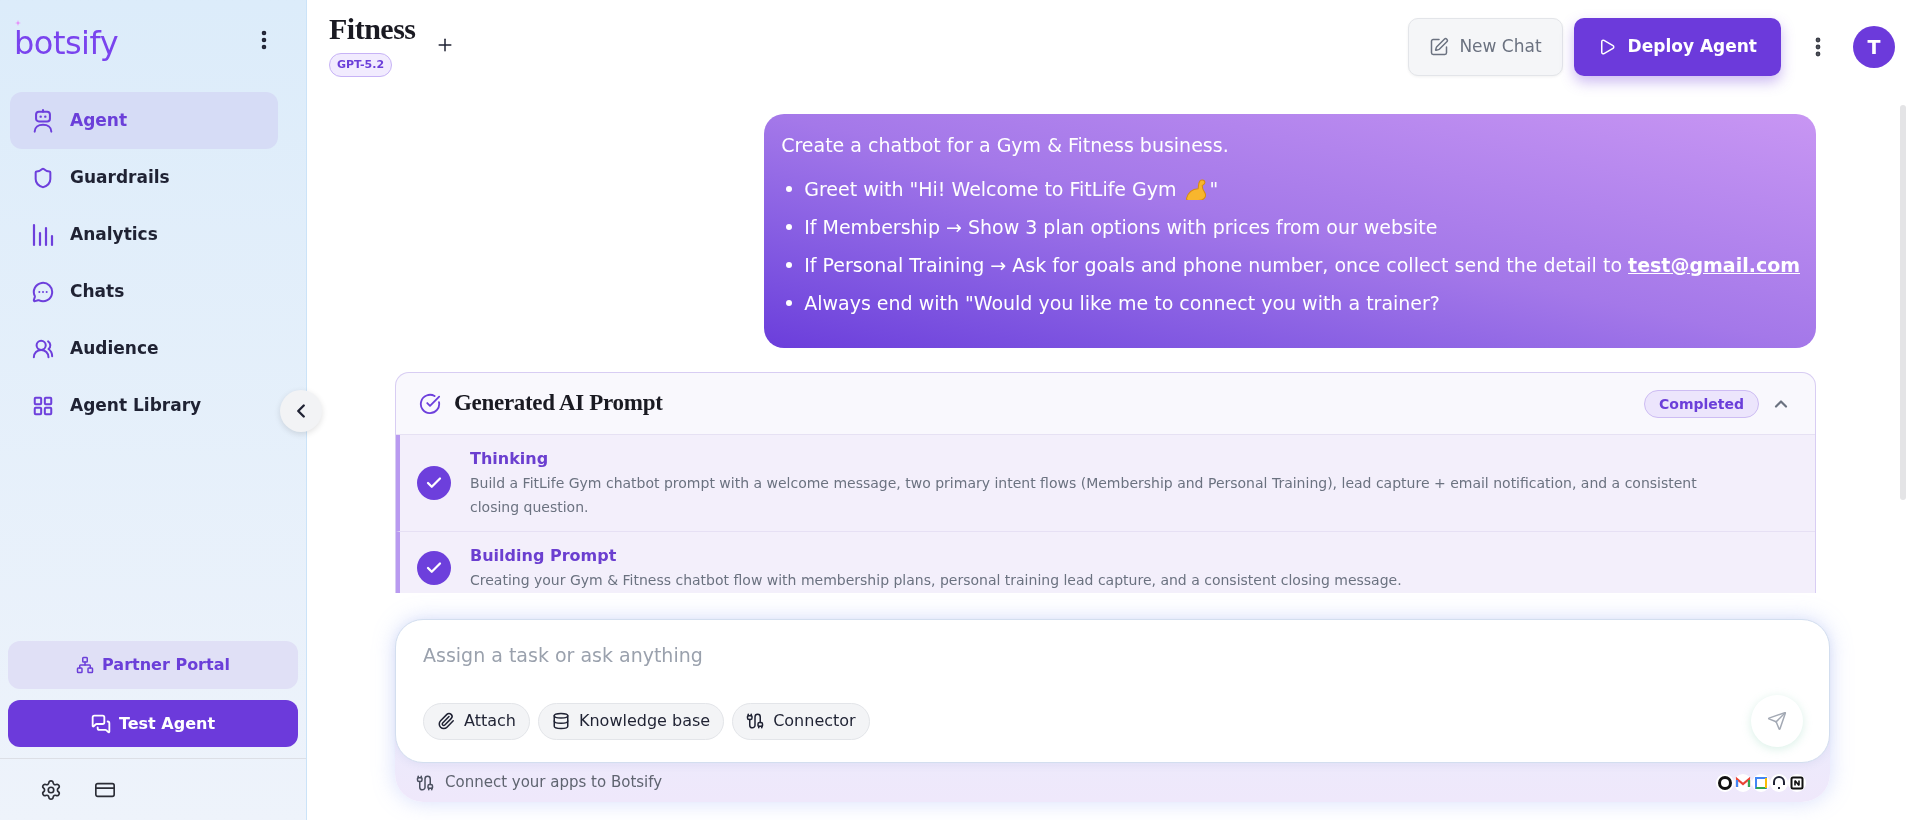 This screenshot has height=820, width=1909. What do you see at coordinates (1874, 47) in the screenshot?
I see `avatar: T` at bounding box center [1874, 47].